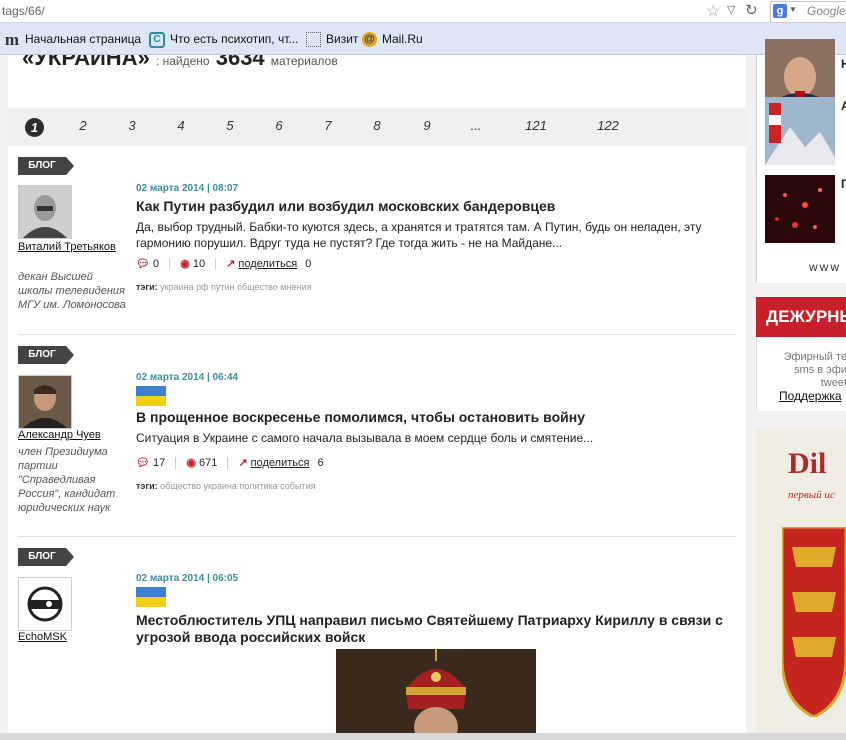 This screenshot has height=740, width=846. I want to click on tag-links: украина рф путин общество мнения, so click(235, 287).